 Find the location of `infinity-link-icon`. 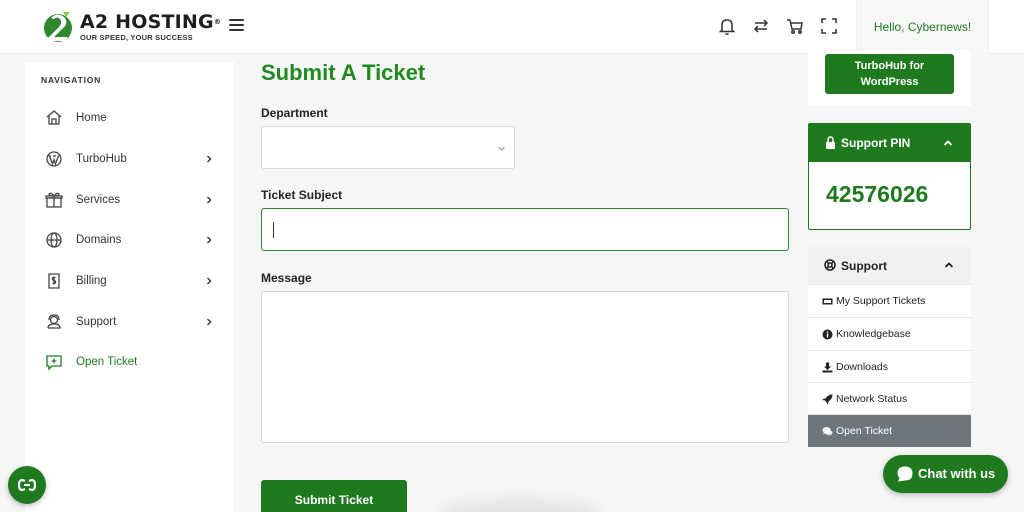

infinity-link-icon is located at coordinates (27, 485).